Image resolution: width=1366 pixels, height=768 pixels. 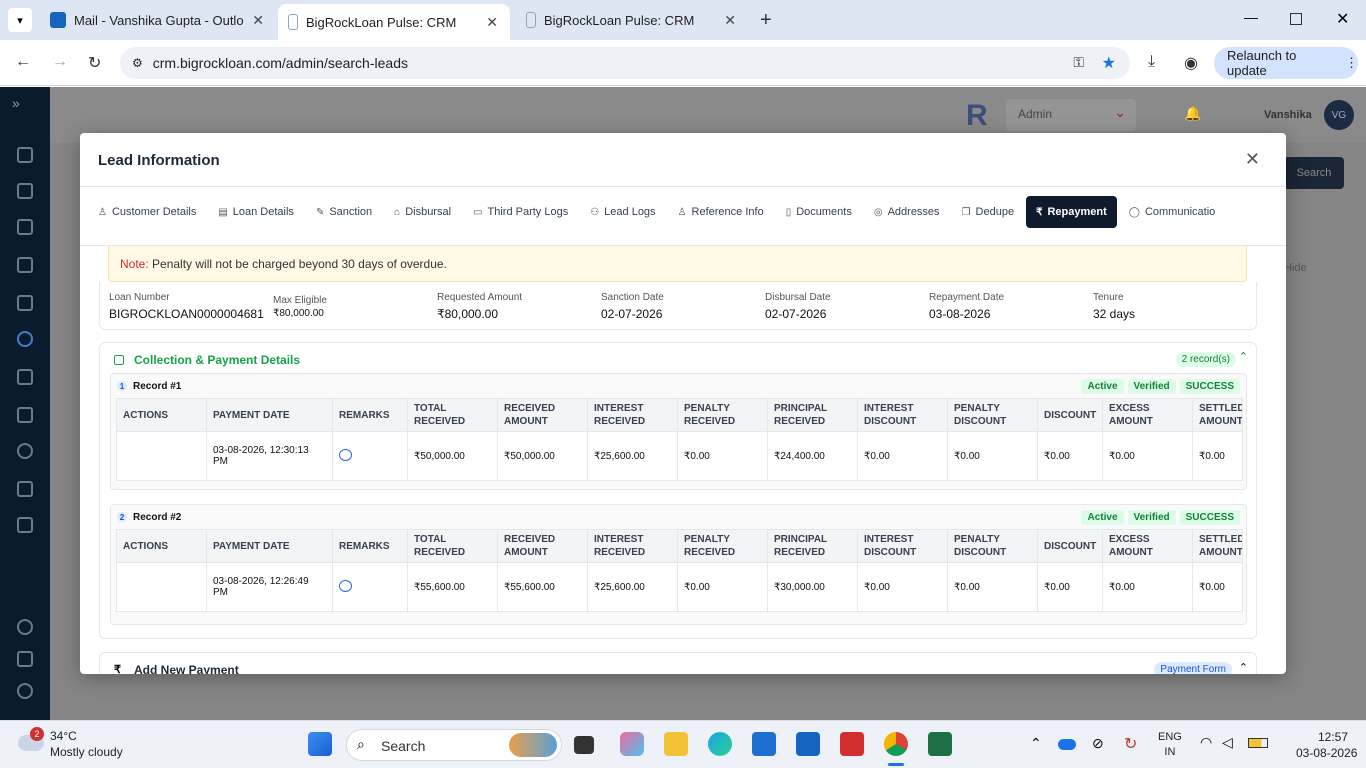 What do you see at coordinates (1258, 743) in the screenshot?
I see `battery-icon` at bounding box center [1258, 743].